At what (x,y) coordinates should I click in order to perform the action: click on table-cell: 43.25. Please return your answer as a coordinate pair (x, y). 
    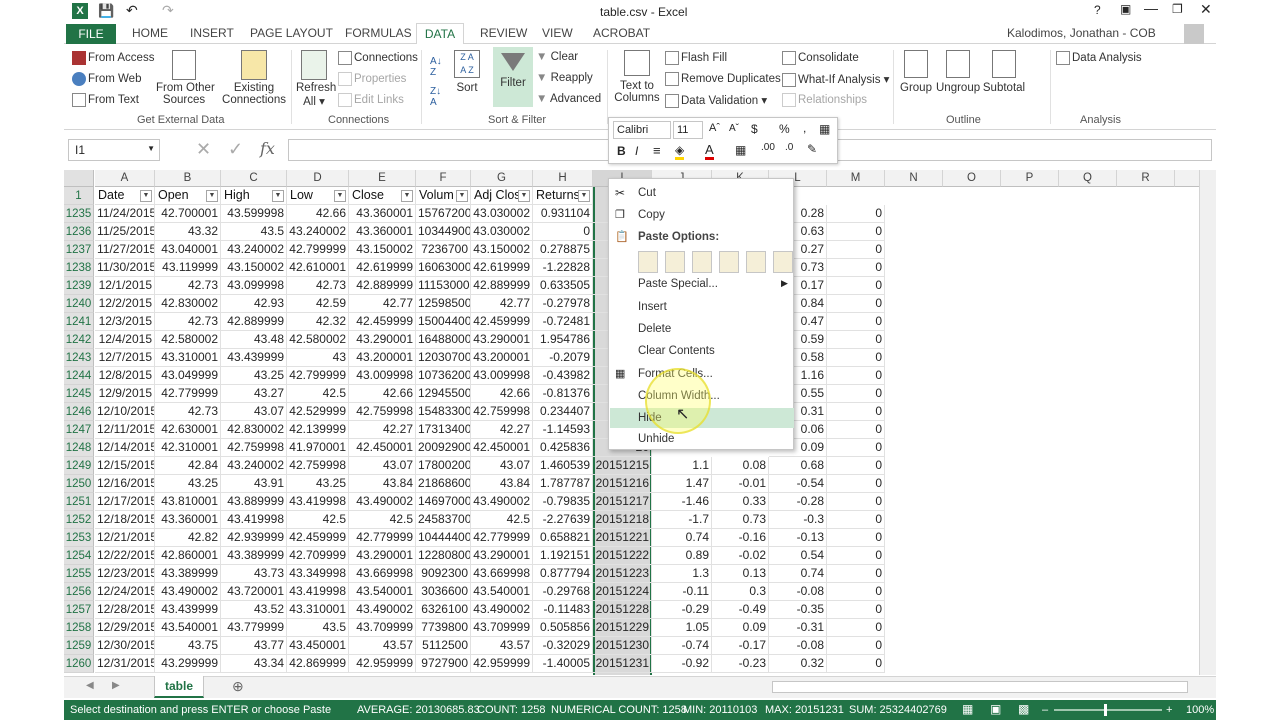
    Looking at the image, I should click on (188, 484).